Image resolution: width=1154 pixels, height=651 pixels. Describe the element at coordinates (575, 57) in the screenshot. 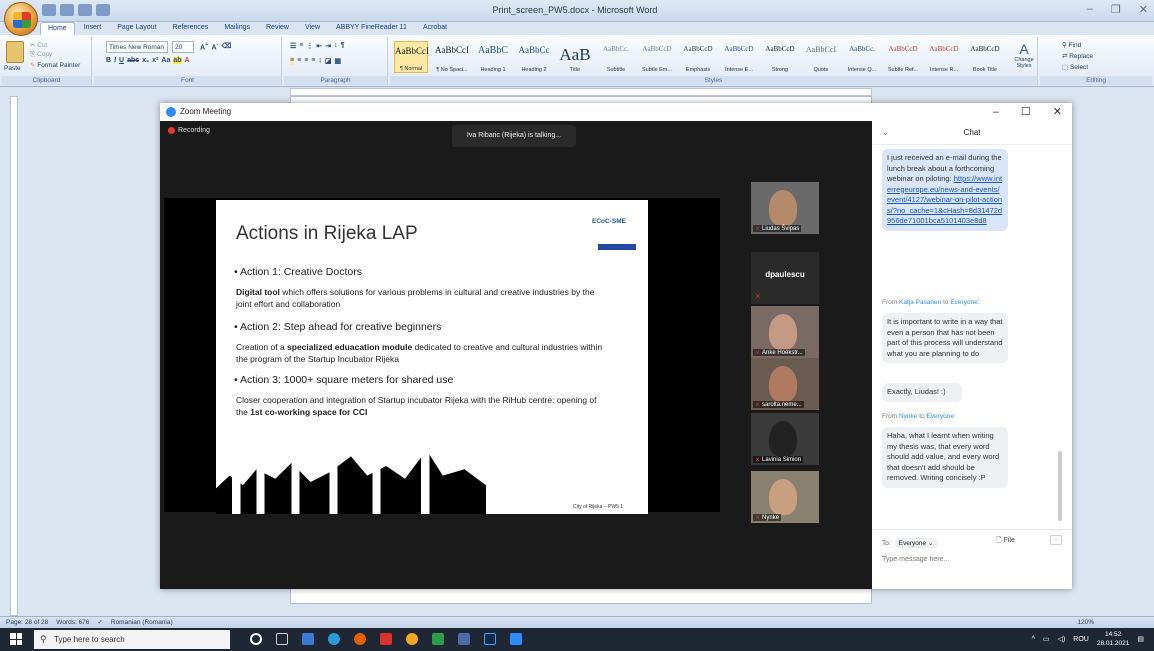

I see `style-4: AaB Title` at that location.